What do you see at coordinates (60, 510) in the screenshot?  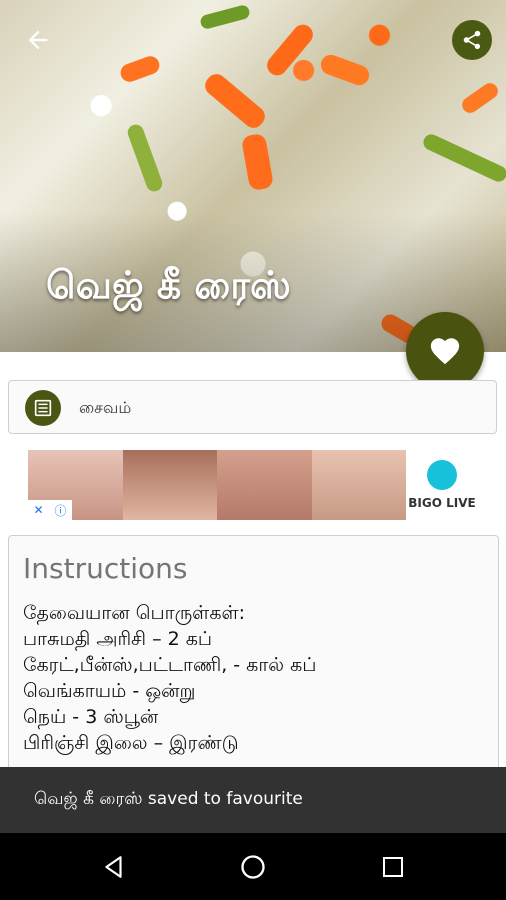 I see `ad-info-icon: ⓘ` at bounding box center [60, 510].